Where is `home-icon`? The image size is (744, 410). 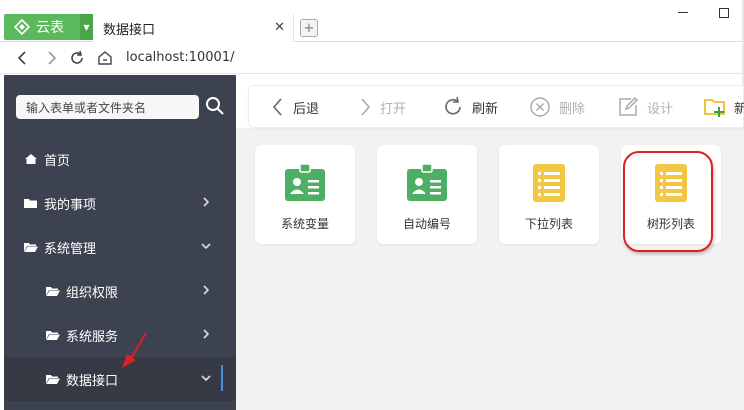 home-icon is located at coordinates (31, 159).